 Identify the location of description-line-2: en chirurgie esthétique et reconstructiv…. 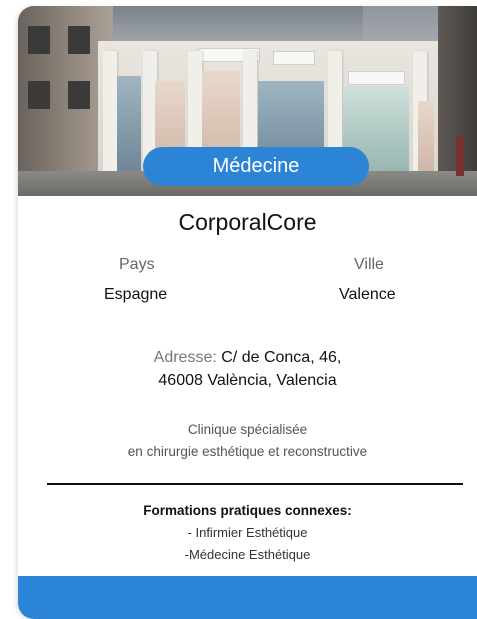
(247, 451).